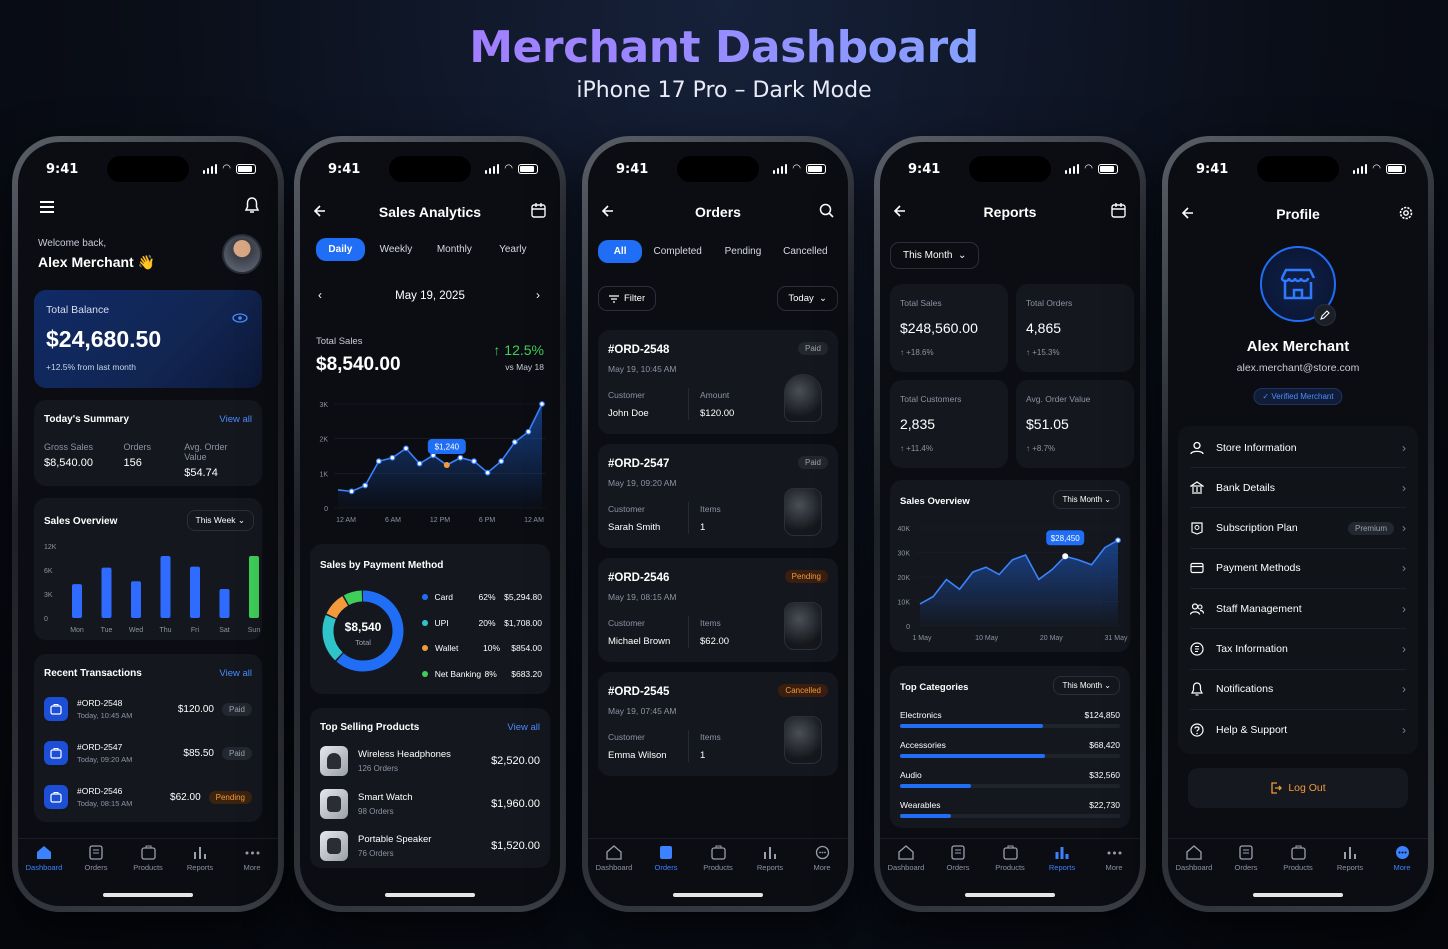  Describe the element at coordinates (220, 520) in the screenshot. I see `overview-filter: This Week ⌄` at that location.